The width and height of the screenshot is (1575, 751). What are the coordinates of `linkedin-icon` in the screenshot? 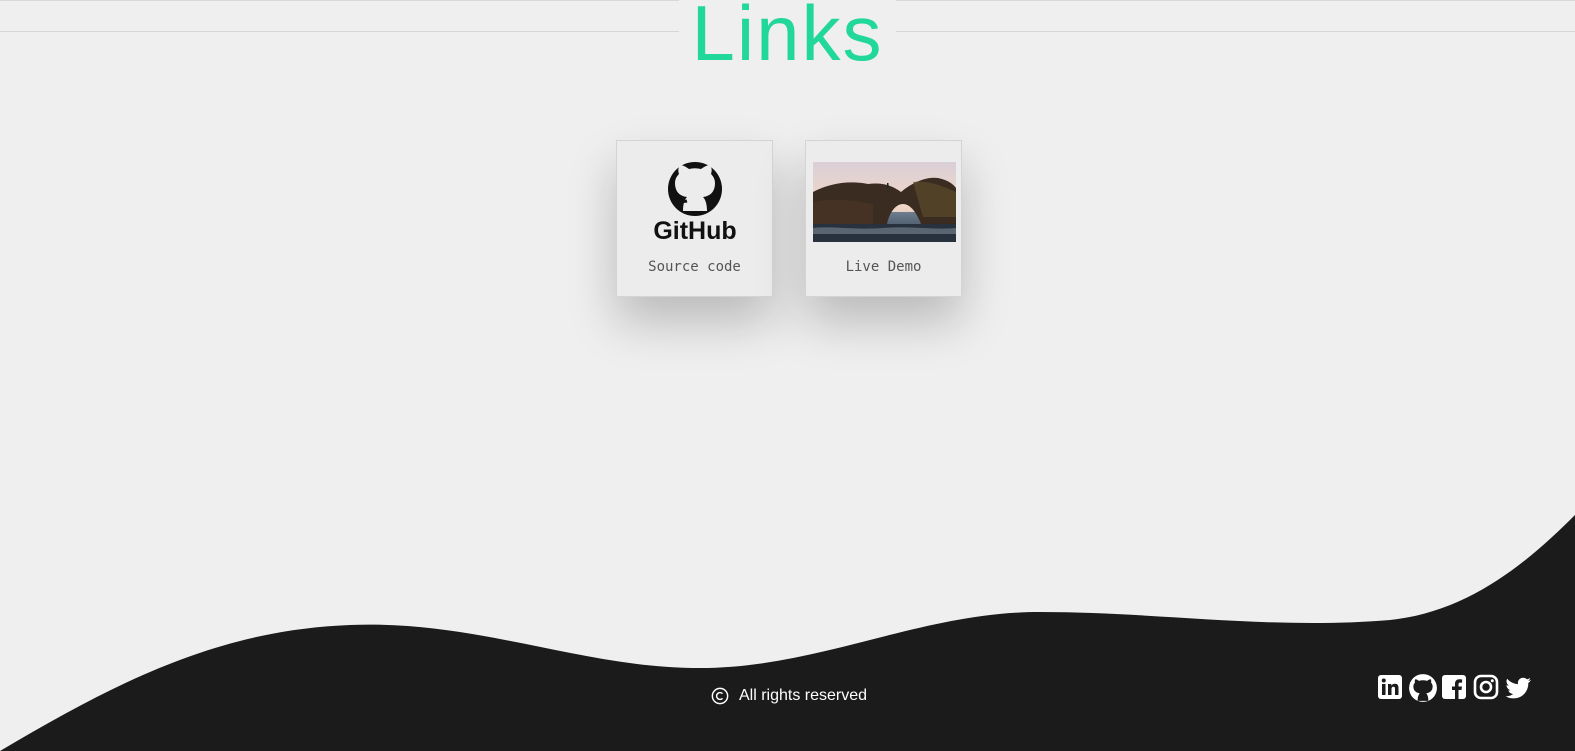 It's located at (1390, 687).